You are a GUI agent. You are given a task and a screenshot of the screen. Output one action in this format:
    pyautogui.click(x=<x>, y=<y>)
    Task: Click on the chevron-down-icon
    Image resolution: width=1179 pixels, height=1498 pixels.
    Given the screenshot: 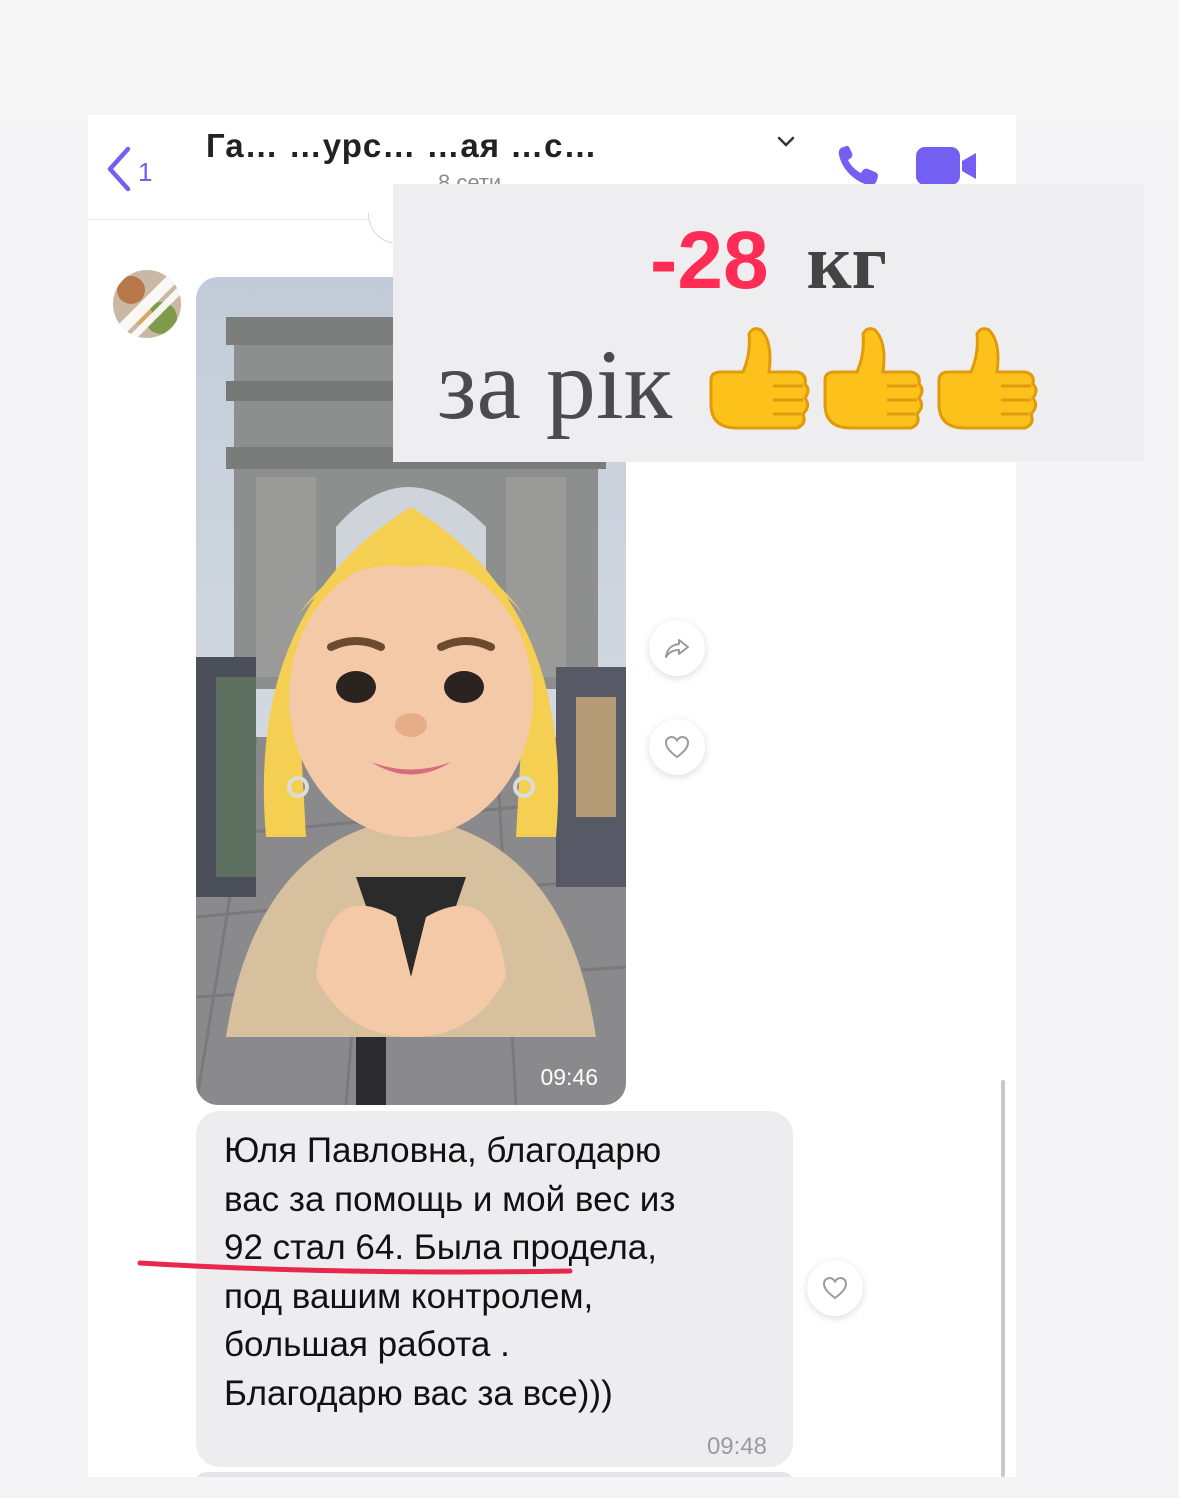 What is the action you would take?
    pyautogui.click(x=786, y=142)
    